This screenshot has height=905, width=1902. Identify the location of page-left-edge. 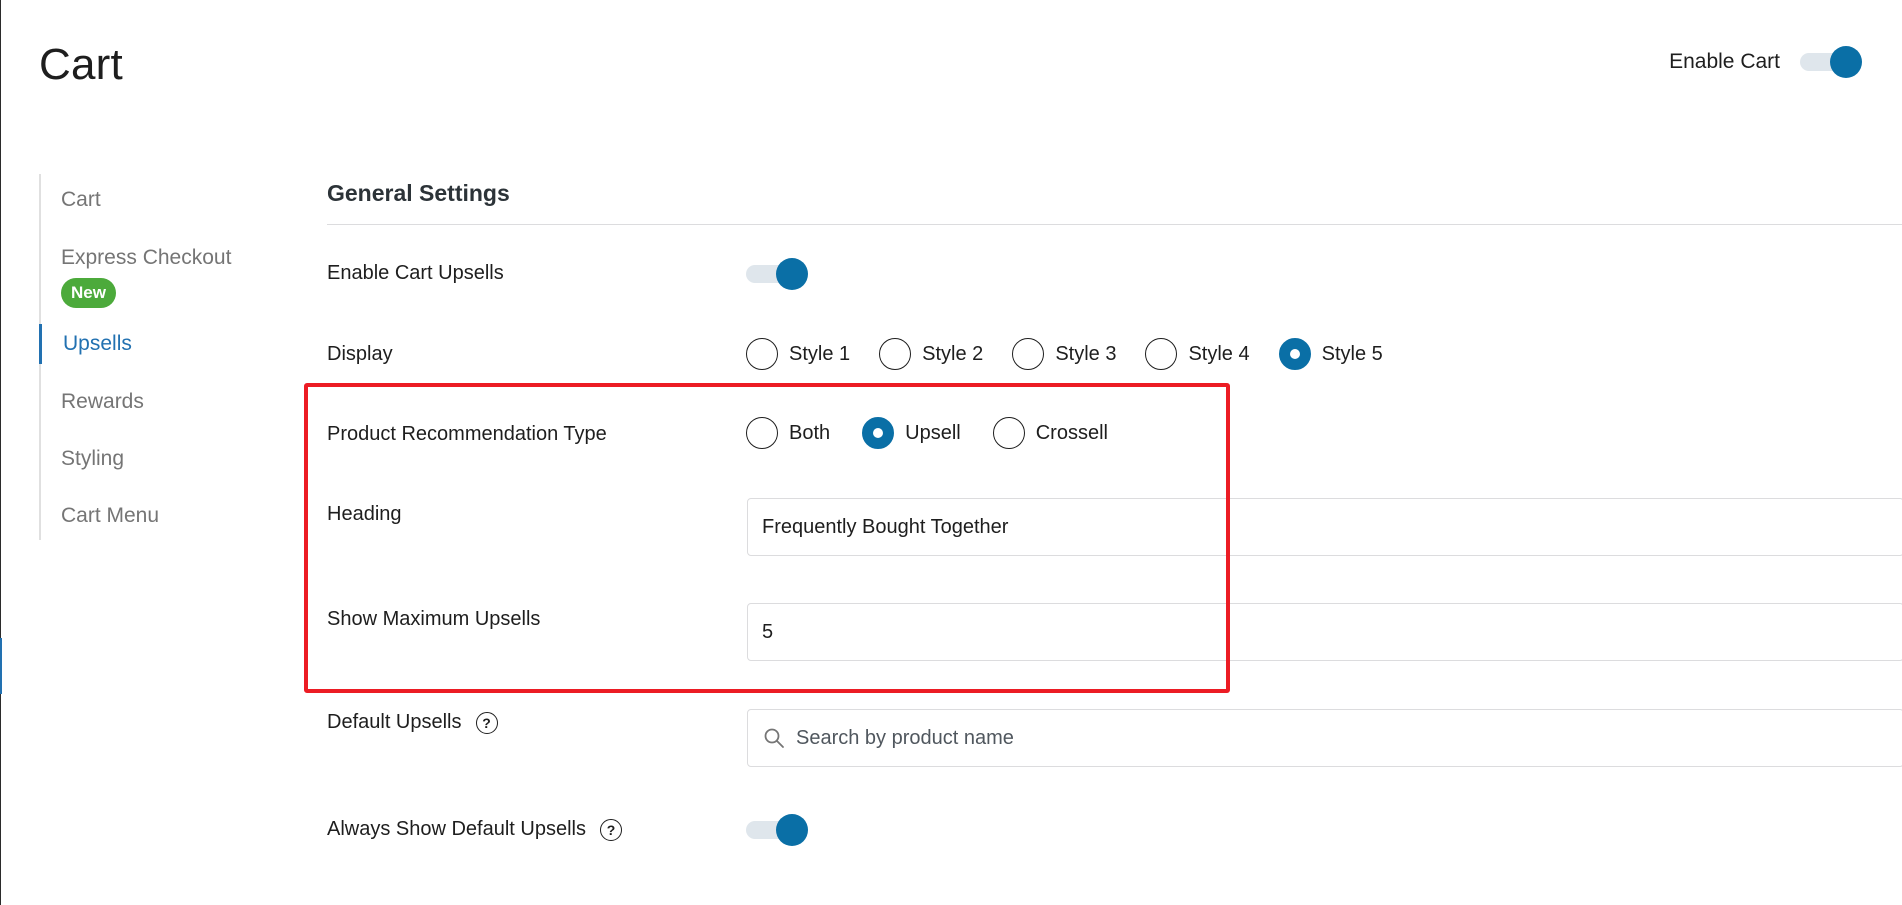
(0, 452).